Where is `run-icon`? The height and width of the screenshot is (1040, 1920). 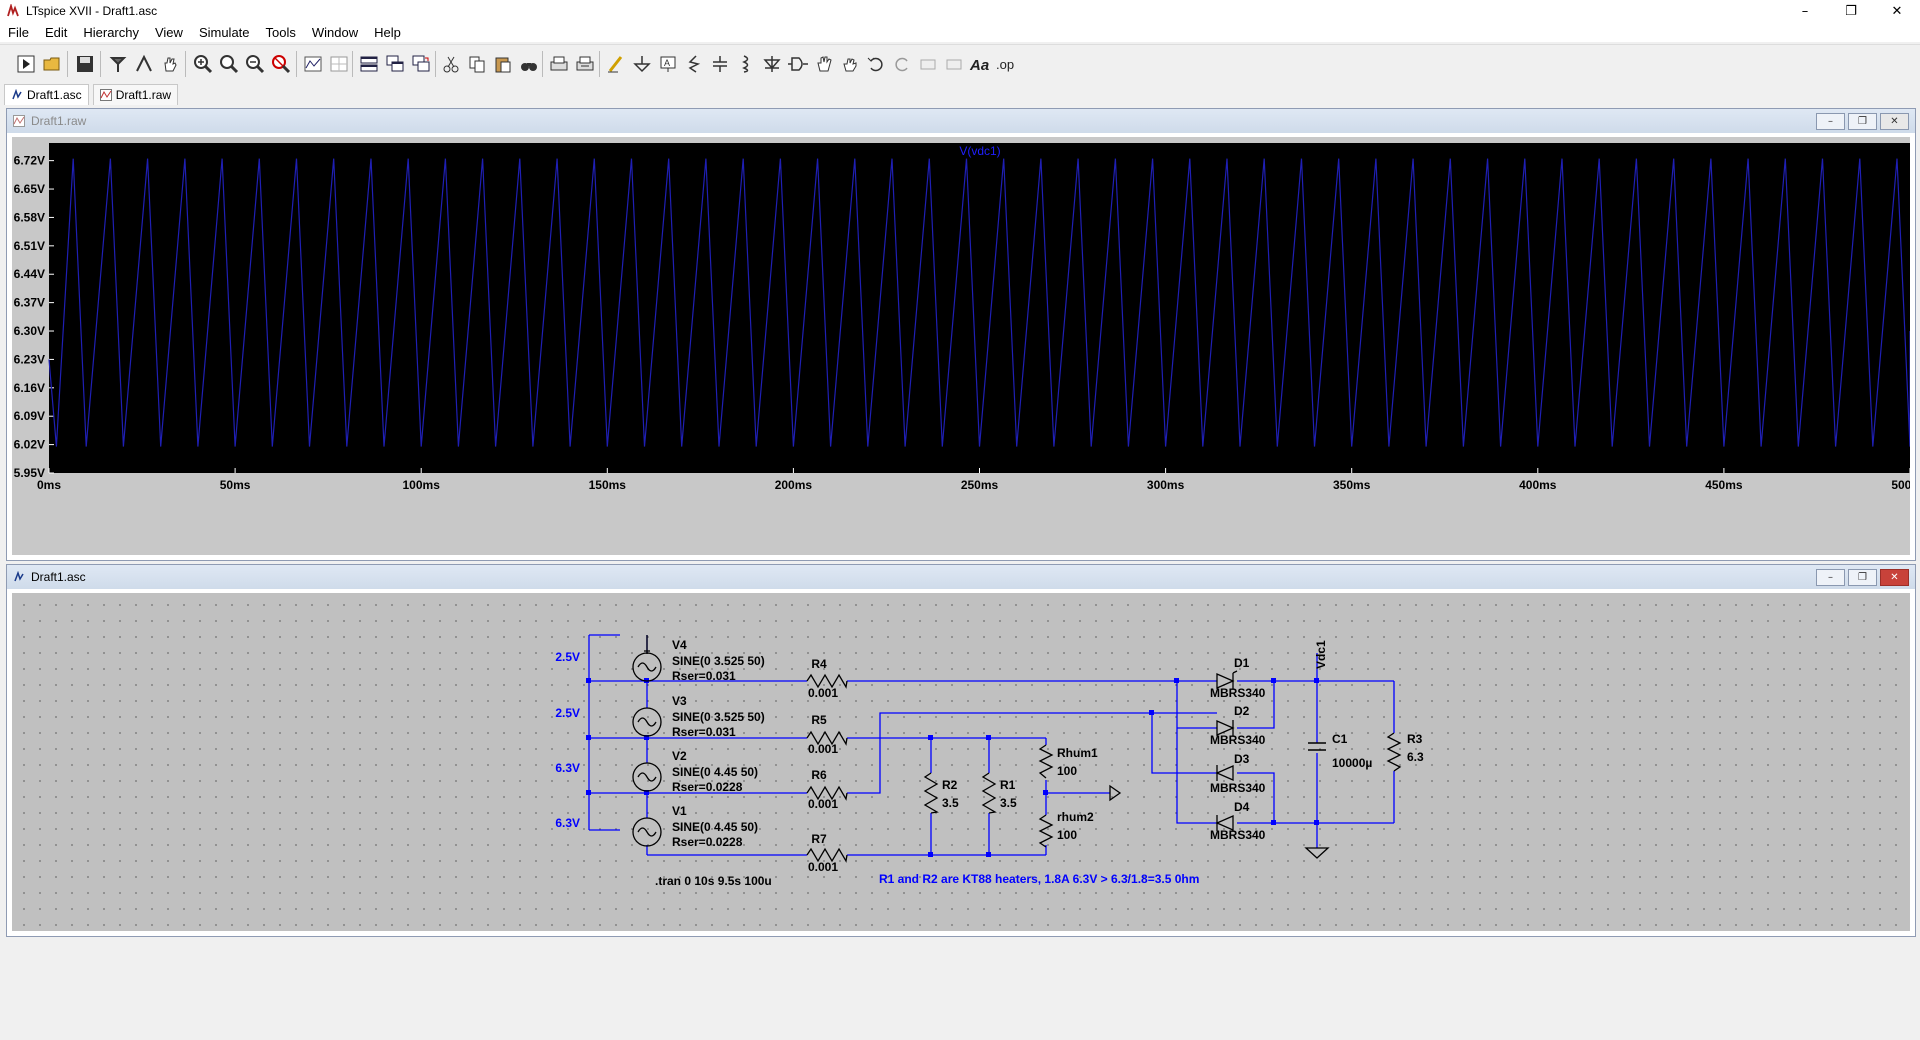
run-icon is located at coordinates (26, 64).